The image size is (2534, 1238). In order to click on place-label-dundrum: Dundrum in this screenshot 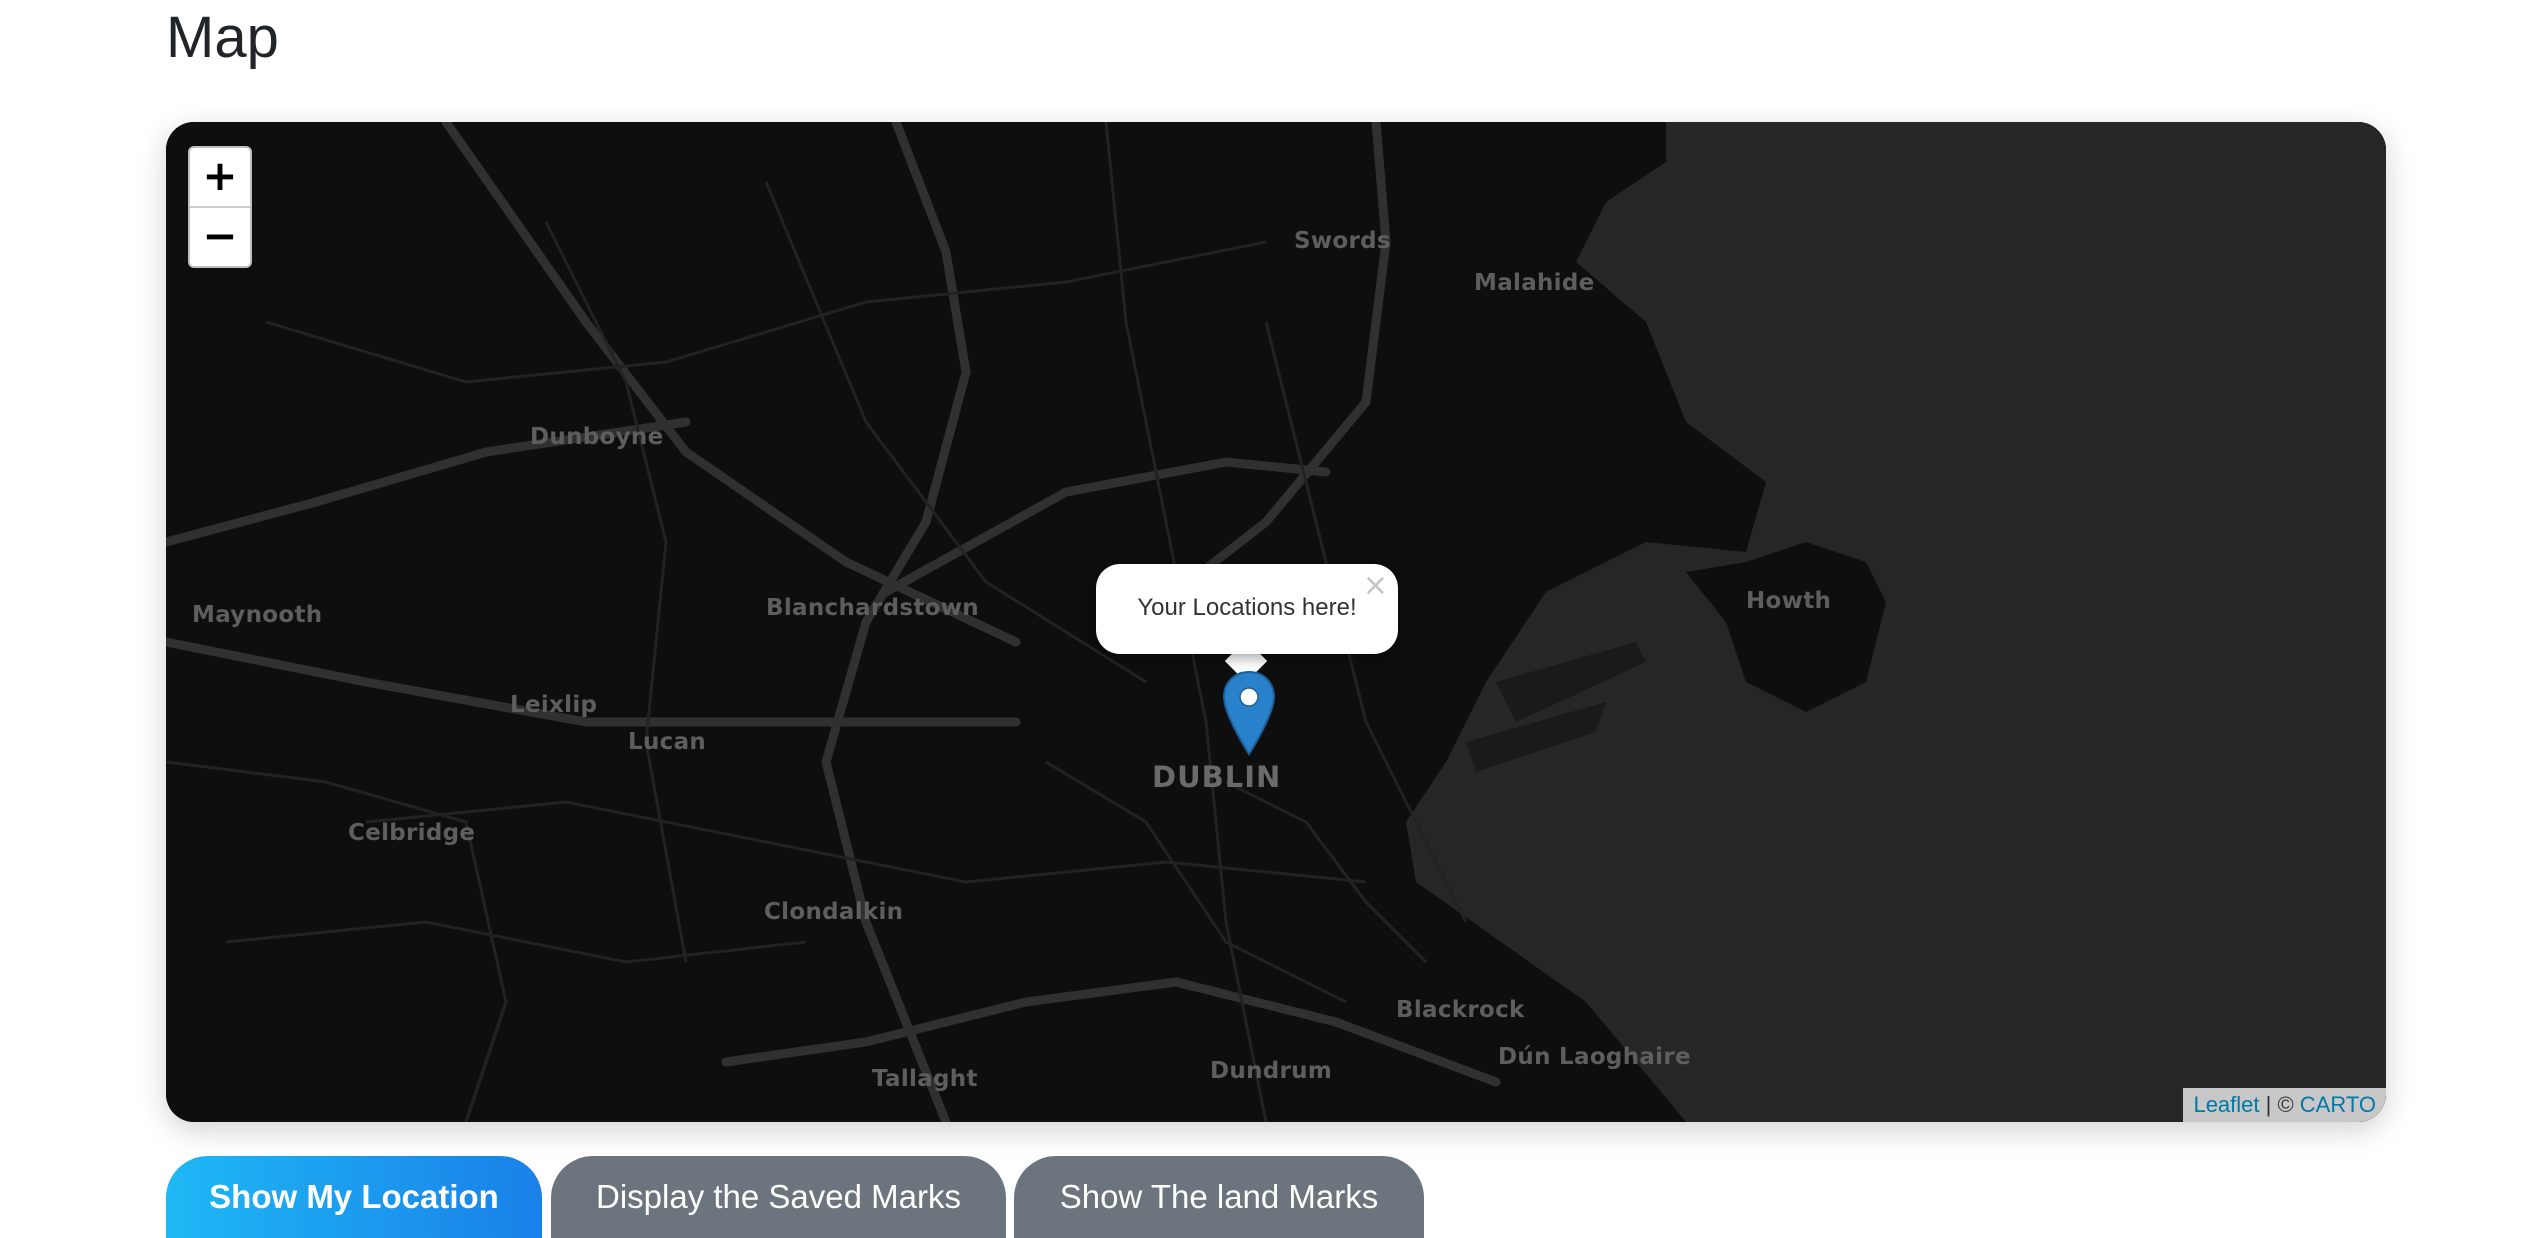, I will do `click(1271, 1071)`.